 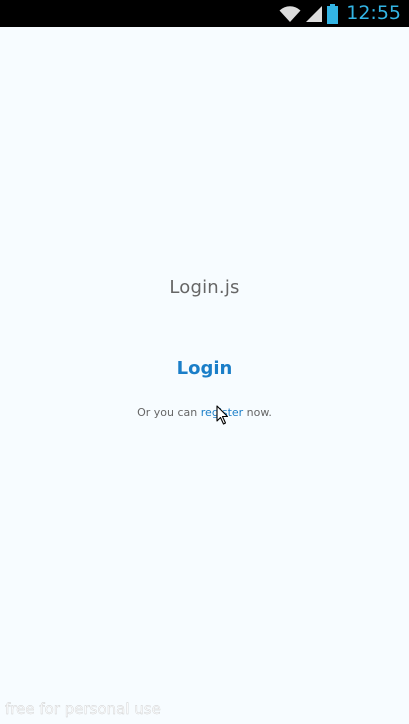 I want to click on watermark: free for personal use, so click(x=83, y=709).